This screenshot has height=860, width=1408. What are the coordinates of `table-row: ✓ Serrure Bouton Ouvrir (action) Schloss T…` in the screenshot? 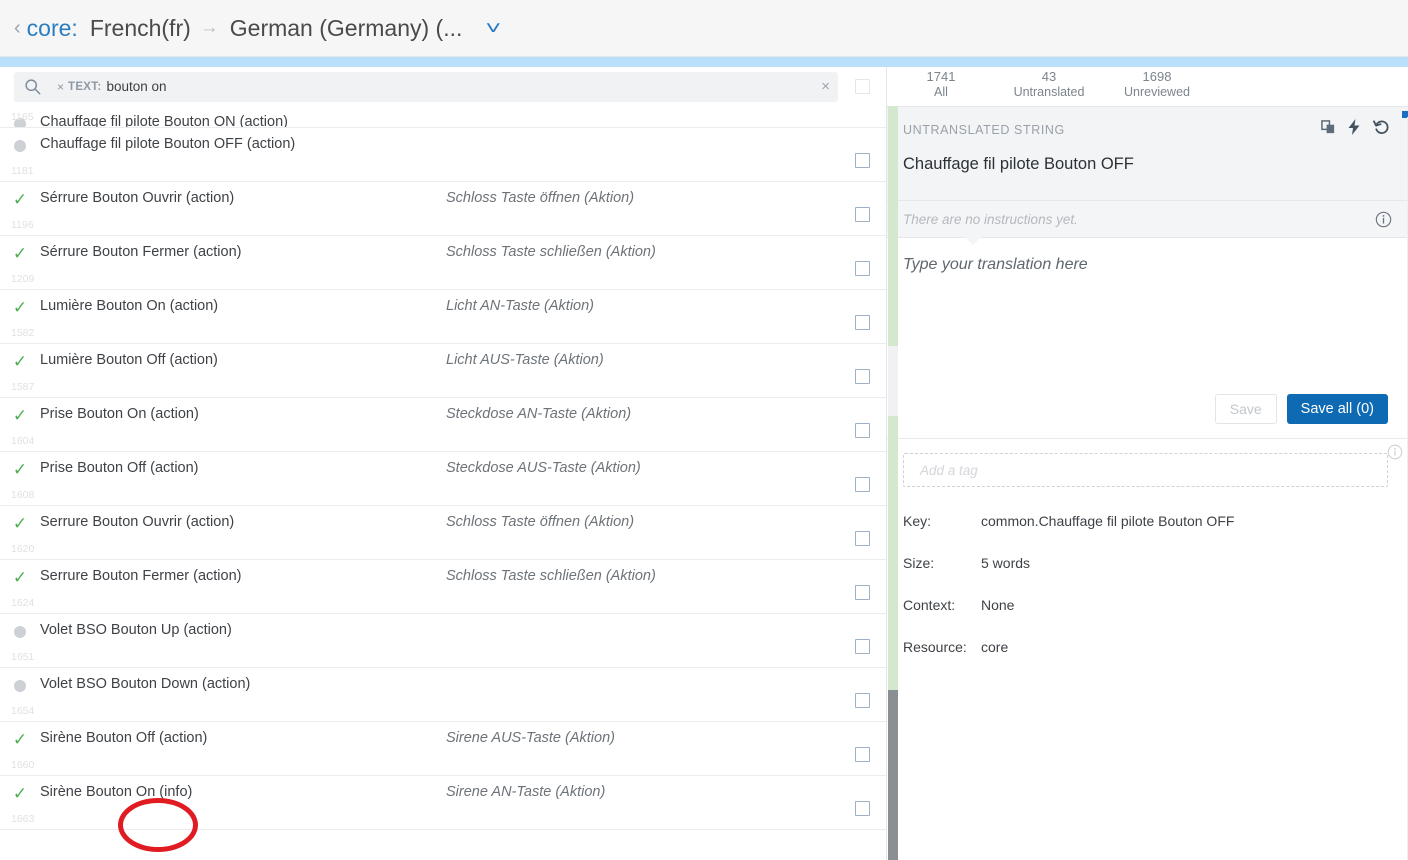 It's located at (443, 533).